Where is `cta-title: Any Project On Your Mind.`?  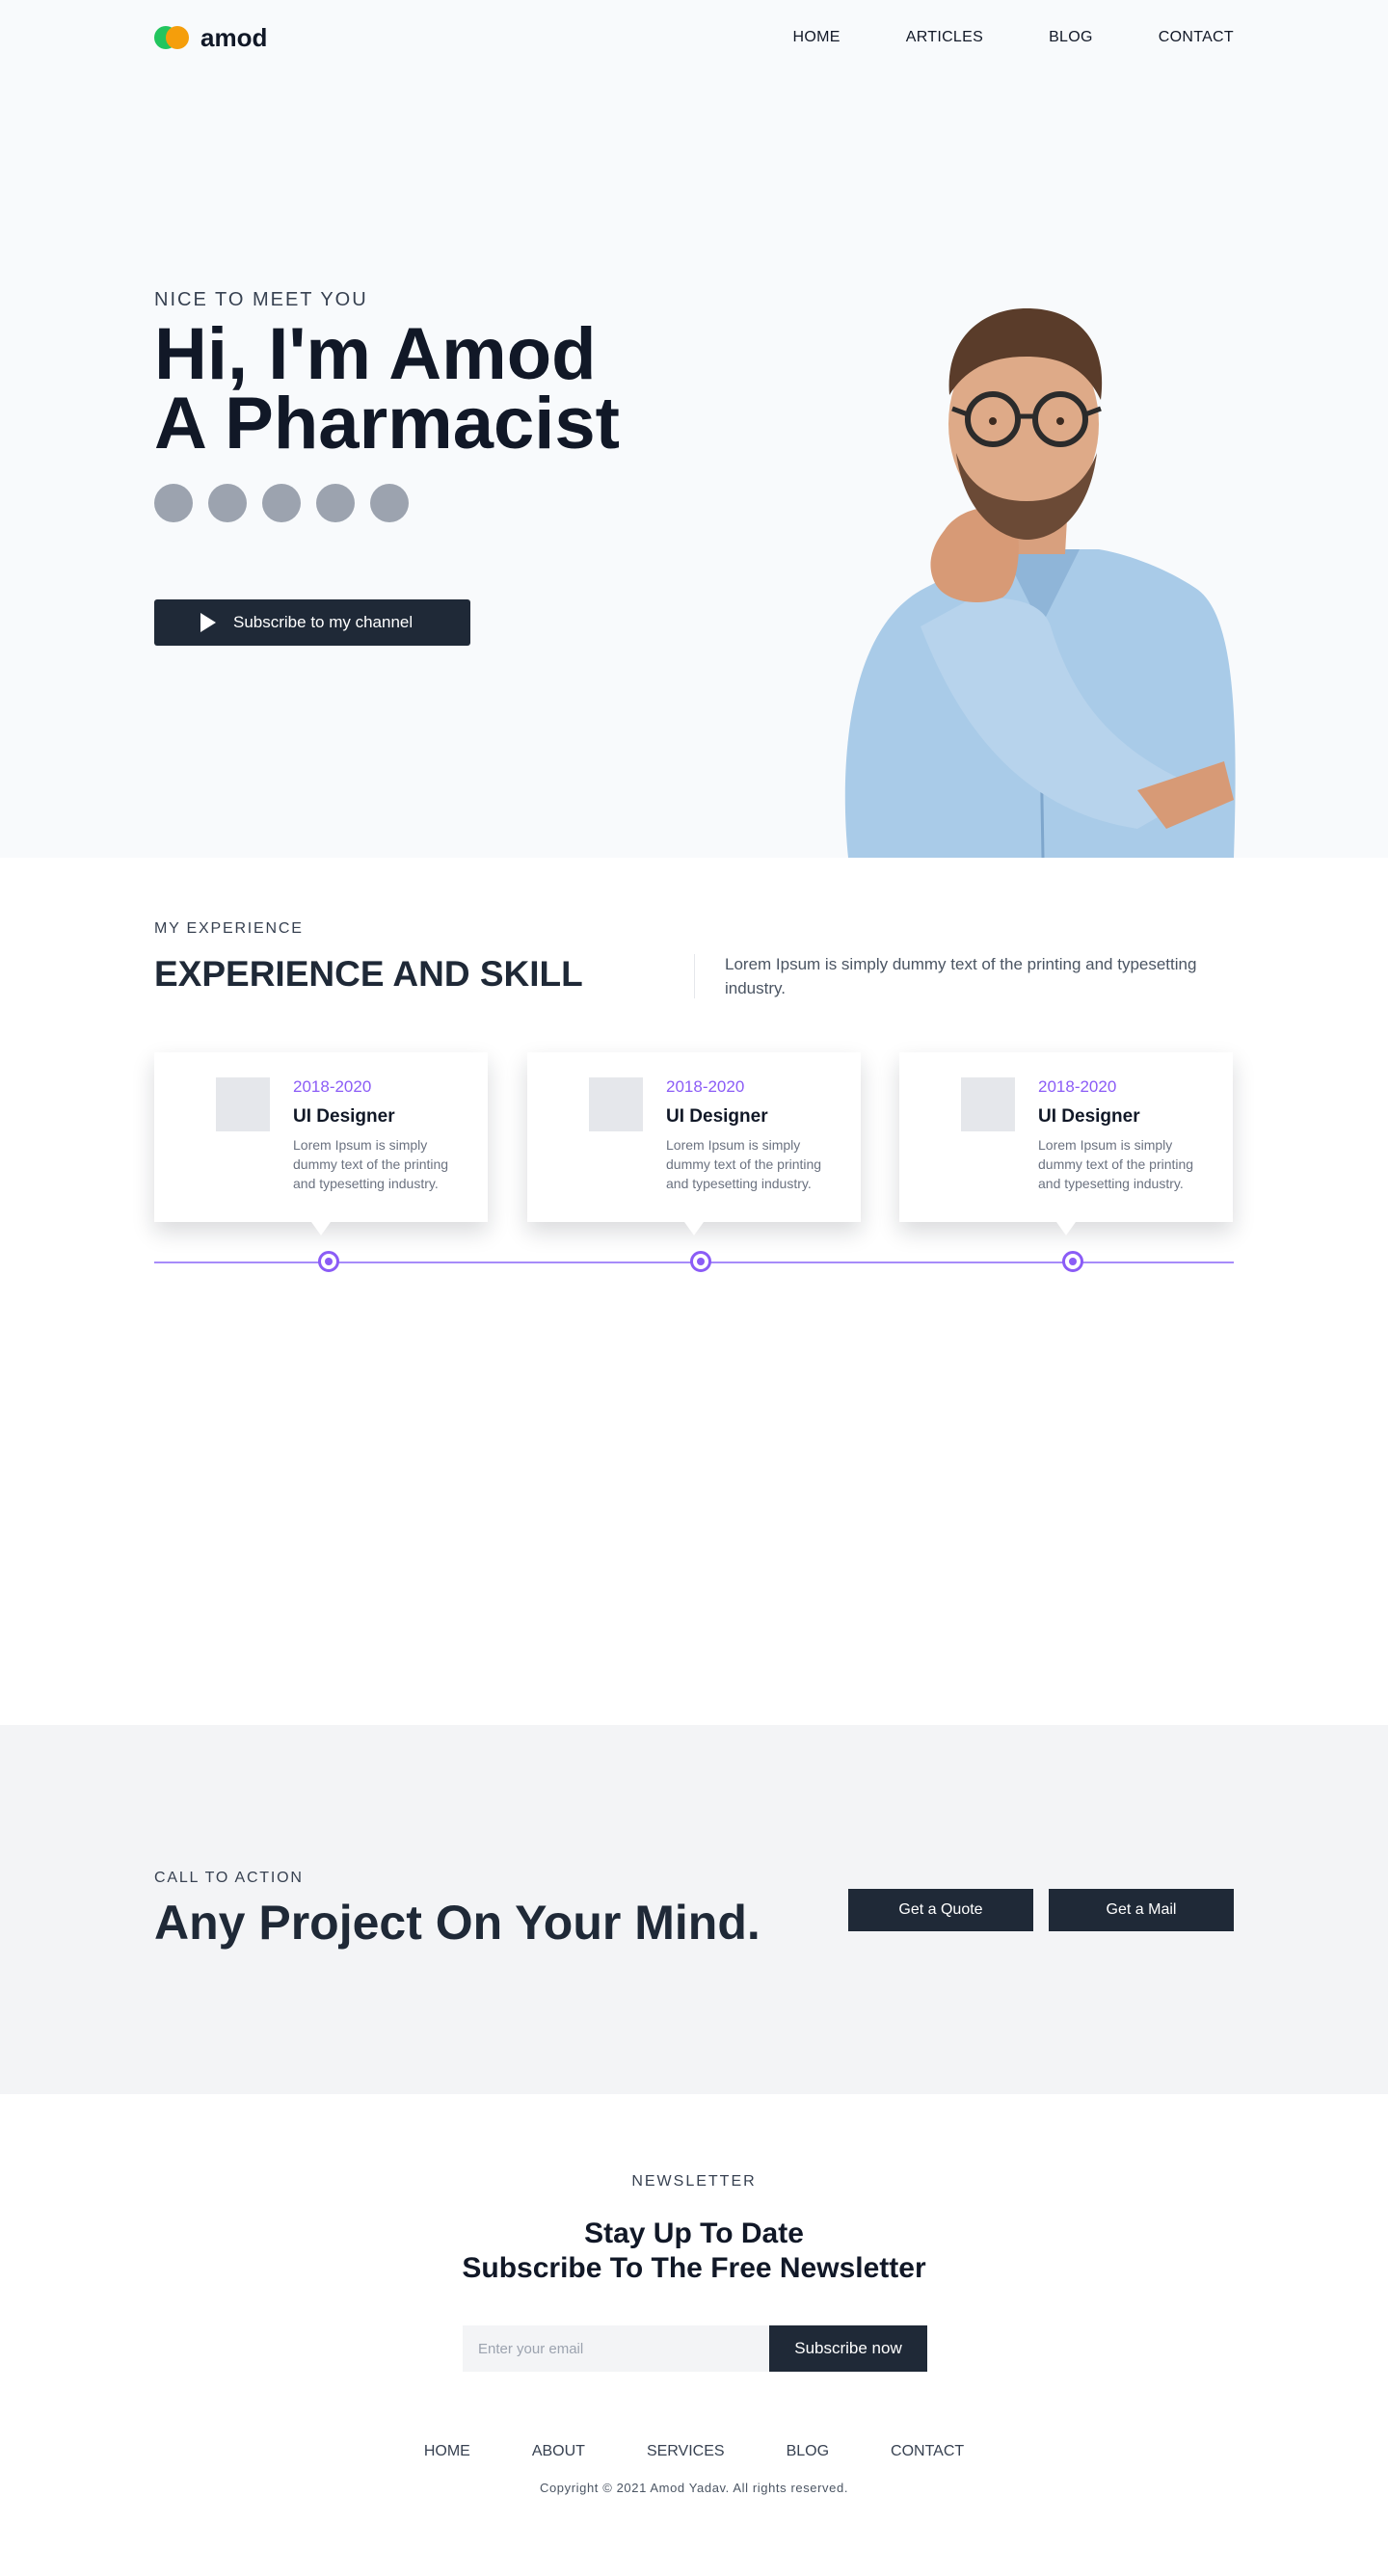 cta-title: Any Project On Your Mind. is located at coordinates (457, 1923).